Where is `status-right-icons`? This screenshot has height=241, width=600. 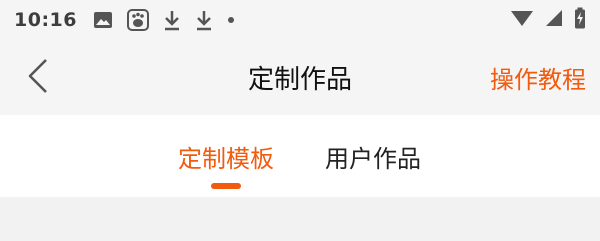 status-right-icons is located at coordinates (548, 20).